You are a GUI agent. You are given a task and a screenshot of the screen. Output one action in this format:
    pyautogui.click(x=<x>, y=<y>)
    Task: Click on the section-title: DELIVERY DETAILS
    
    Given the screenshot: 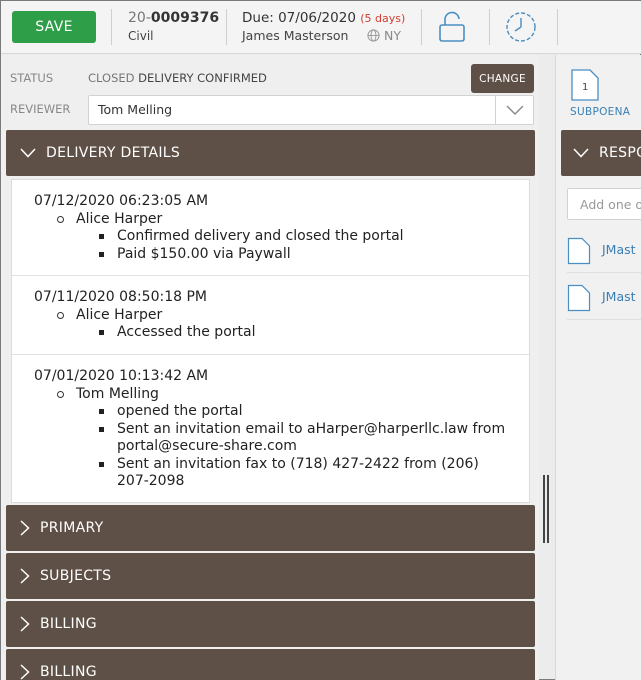 What is the action you would take?
    pyautogui.click(x=113, y=153)
    